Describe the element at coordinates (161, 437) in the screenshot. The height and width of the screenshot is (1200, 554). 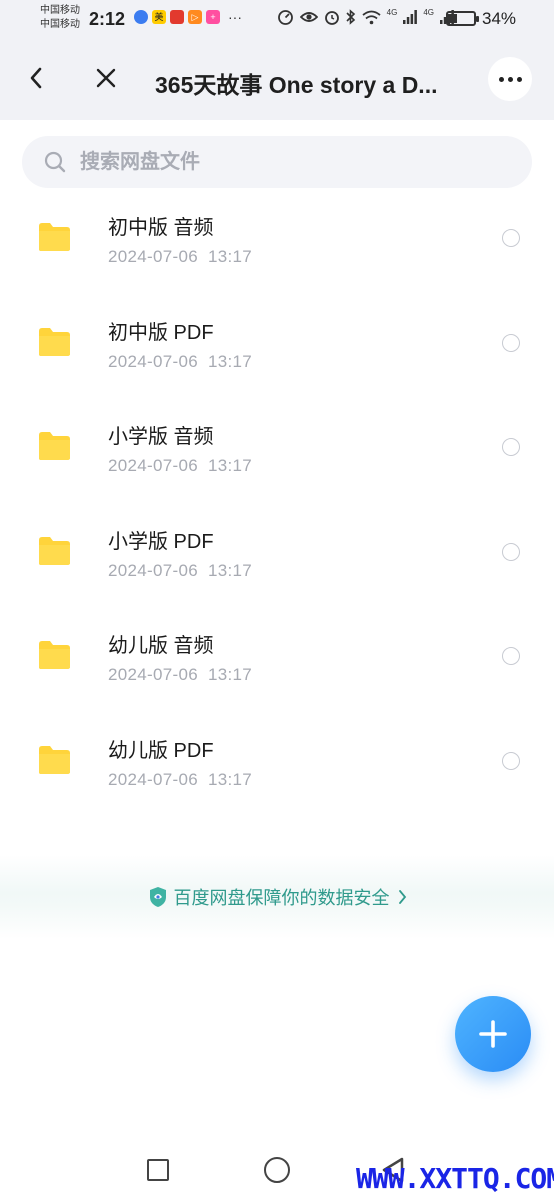
I see `file-name: 小学版 音频` at that location.